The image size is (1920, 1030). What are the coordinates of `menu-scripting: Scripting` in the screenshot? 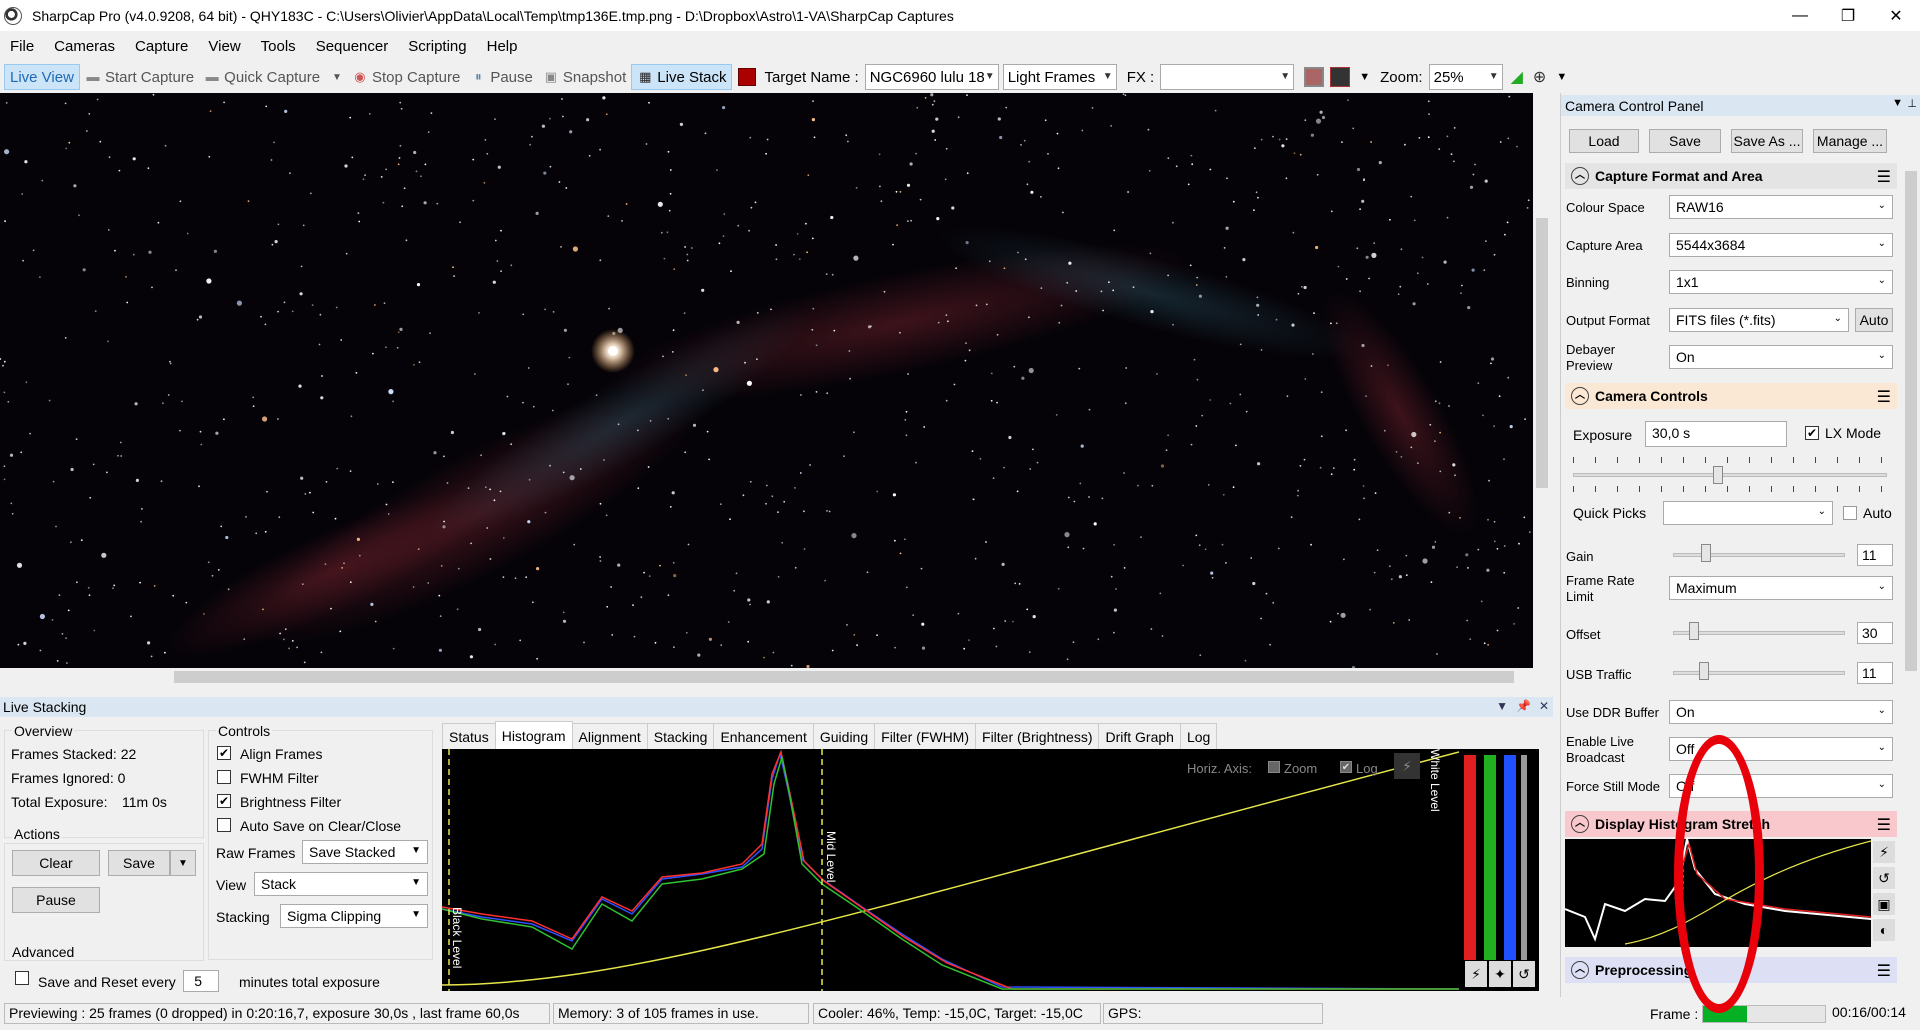 It's located at (437, 46).